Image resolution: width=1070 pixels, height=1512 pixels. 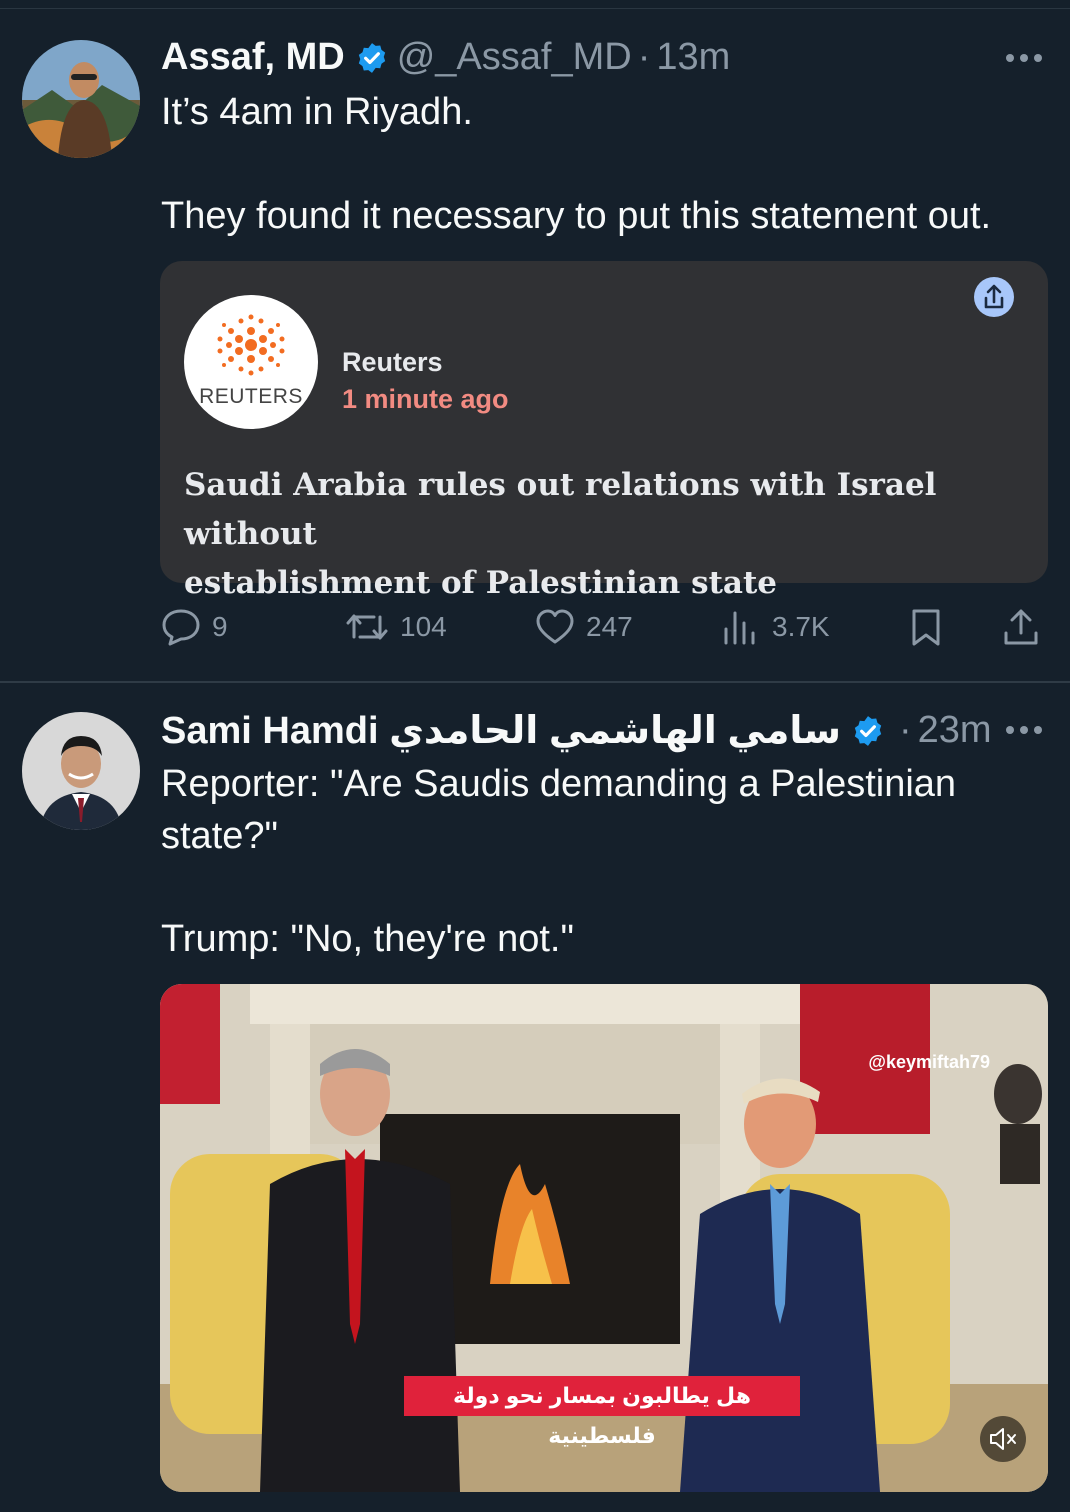 I want to click on tweet-text-line: It’s 4am in Riyadh., so click(x=317, y=112).